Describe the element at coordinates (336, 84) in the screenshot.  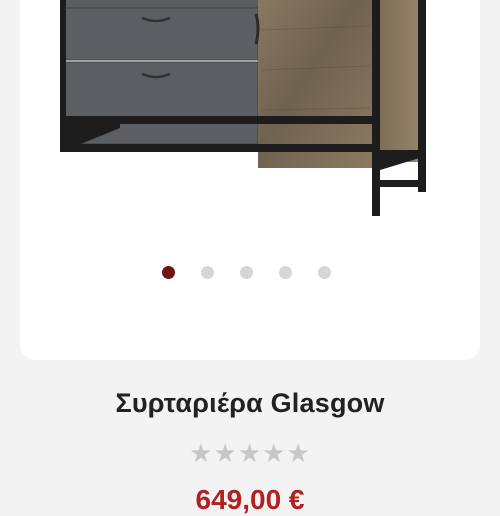
I see `wood-door` at that location.